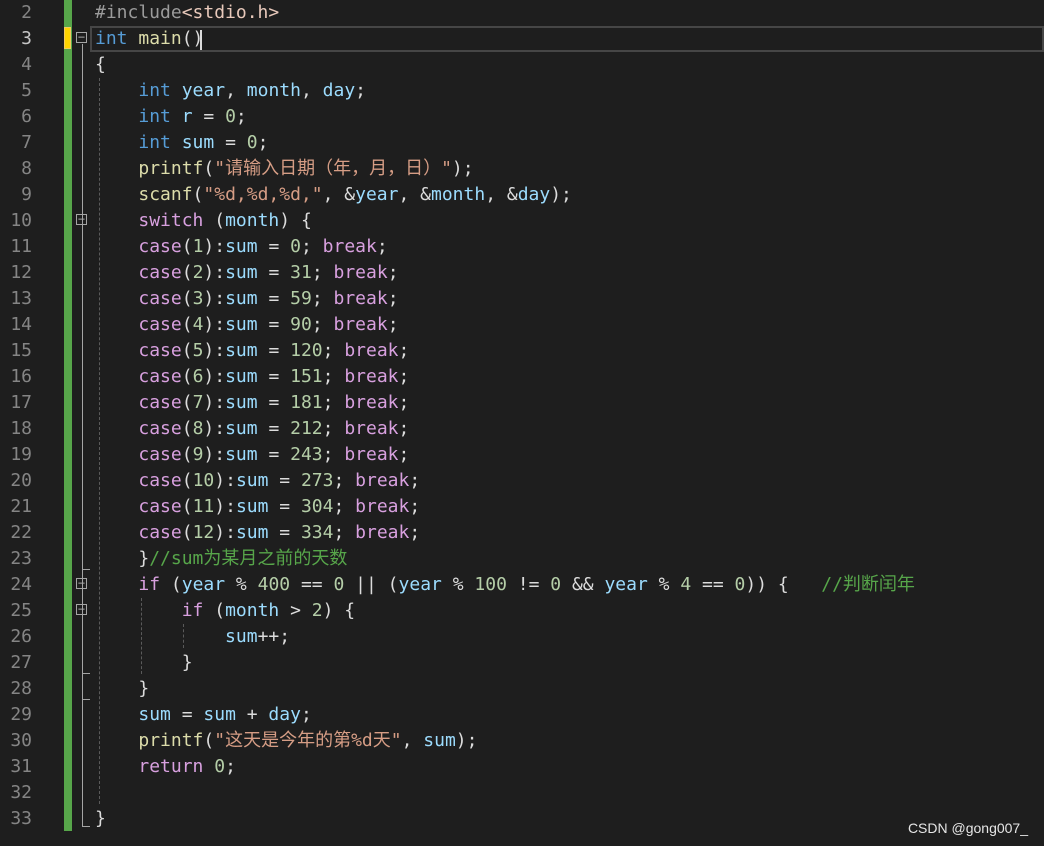 The image size is (1044, 846). Describe the element at coordinates (522, 65) in the screenshot. I see `code-line-4: 4{` at that location.